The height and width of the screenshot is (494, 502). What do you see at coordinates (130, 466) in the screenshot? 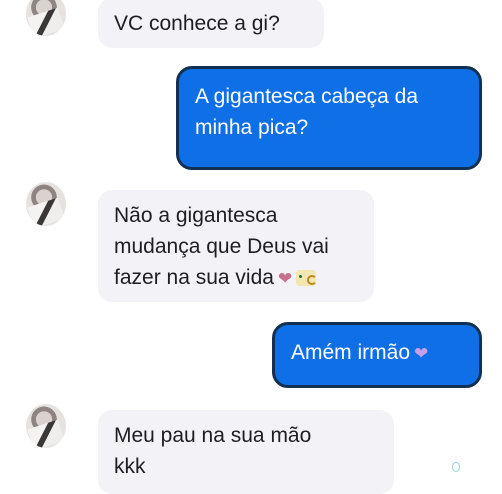
I see `message-text: kkk` at bounding box center [130, 466].